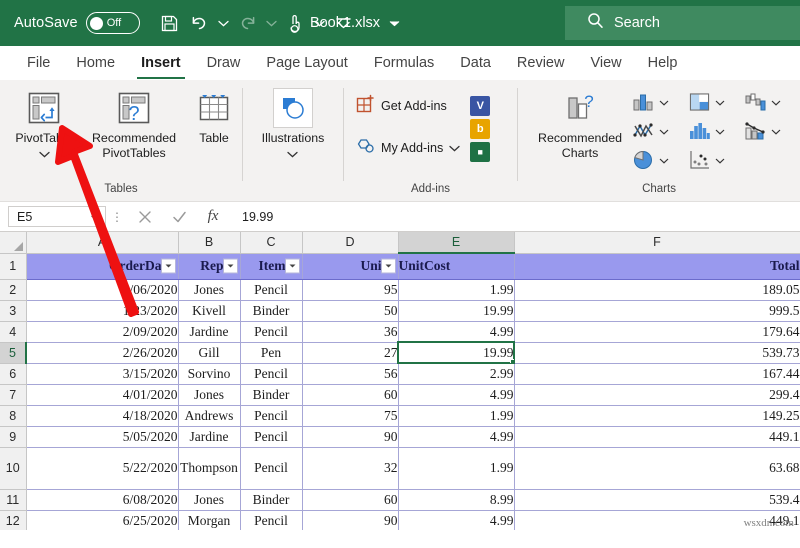  Describe the element at coordinates (170, 23) in the screenshot. I see `save-icon` at that location.